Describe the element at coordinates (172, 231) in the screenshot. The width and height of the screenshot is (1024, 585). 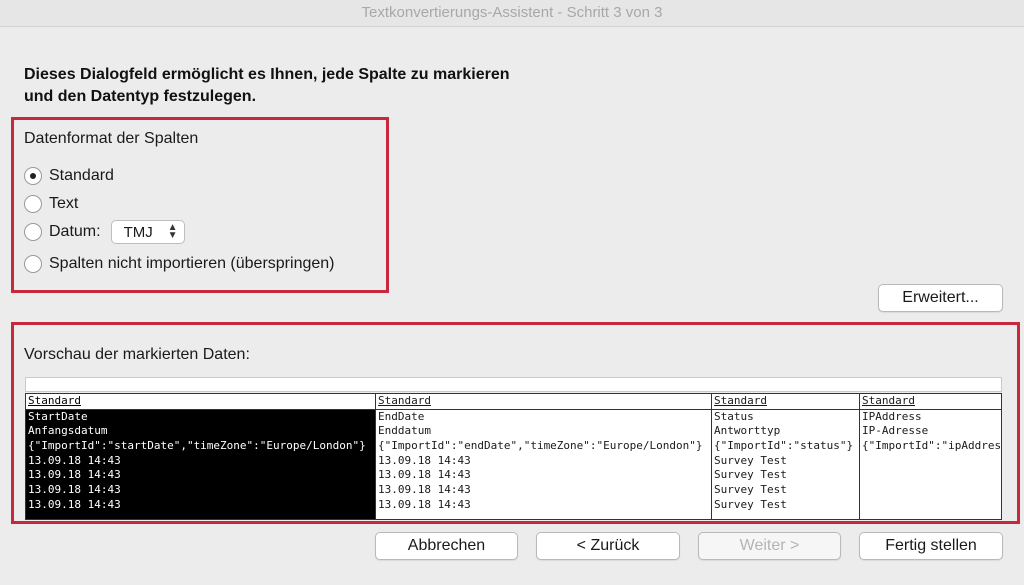
I see `chevron-up-down-icon: ▲ ▼` at that location.